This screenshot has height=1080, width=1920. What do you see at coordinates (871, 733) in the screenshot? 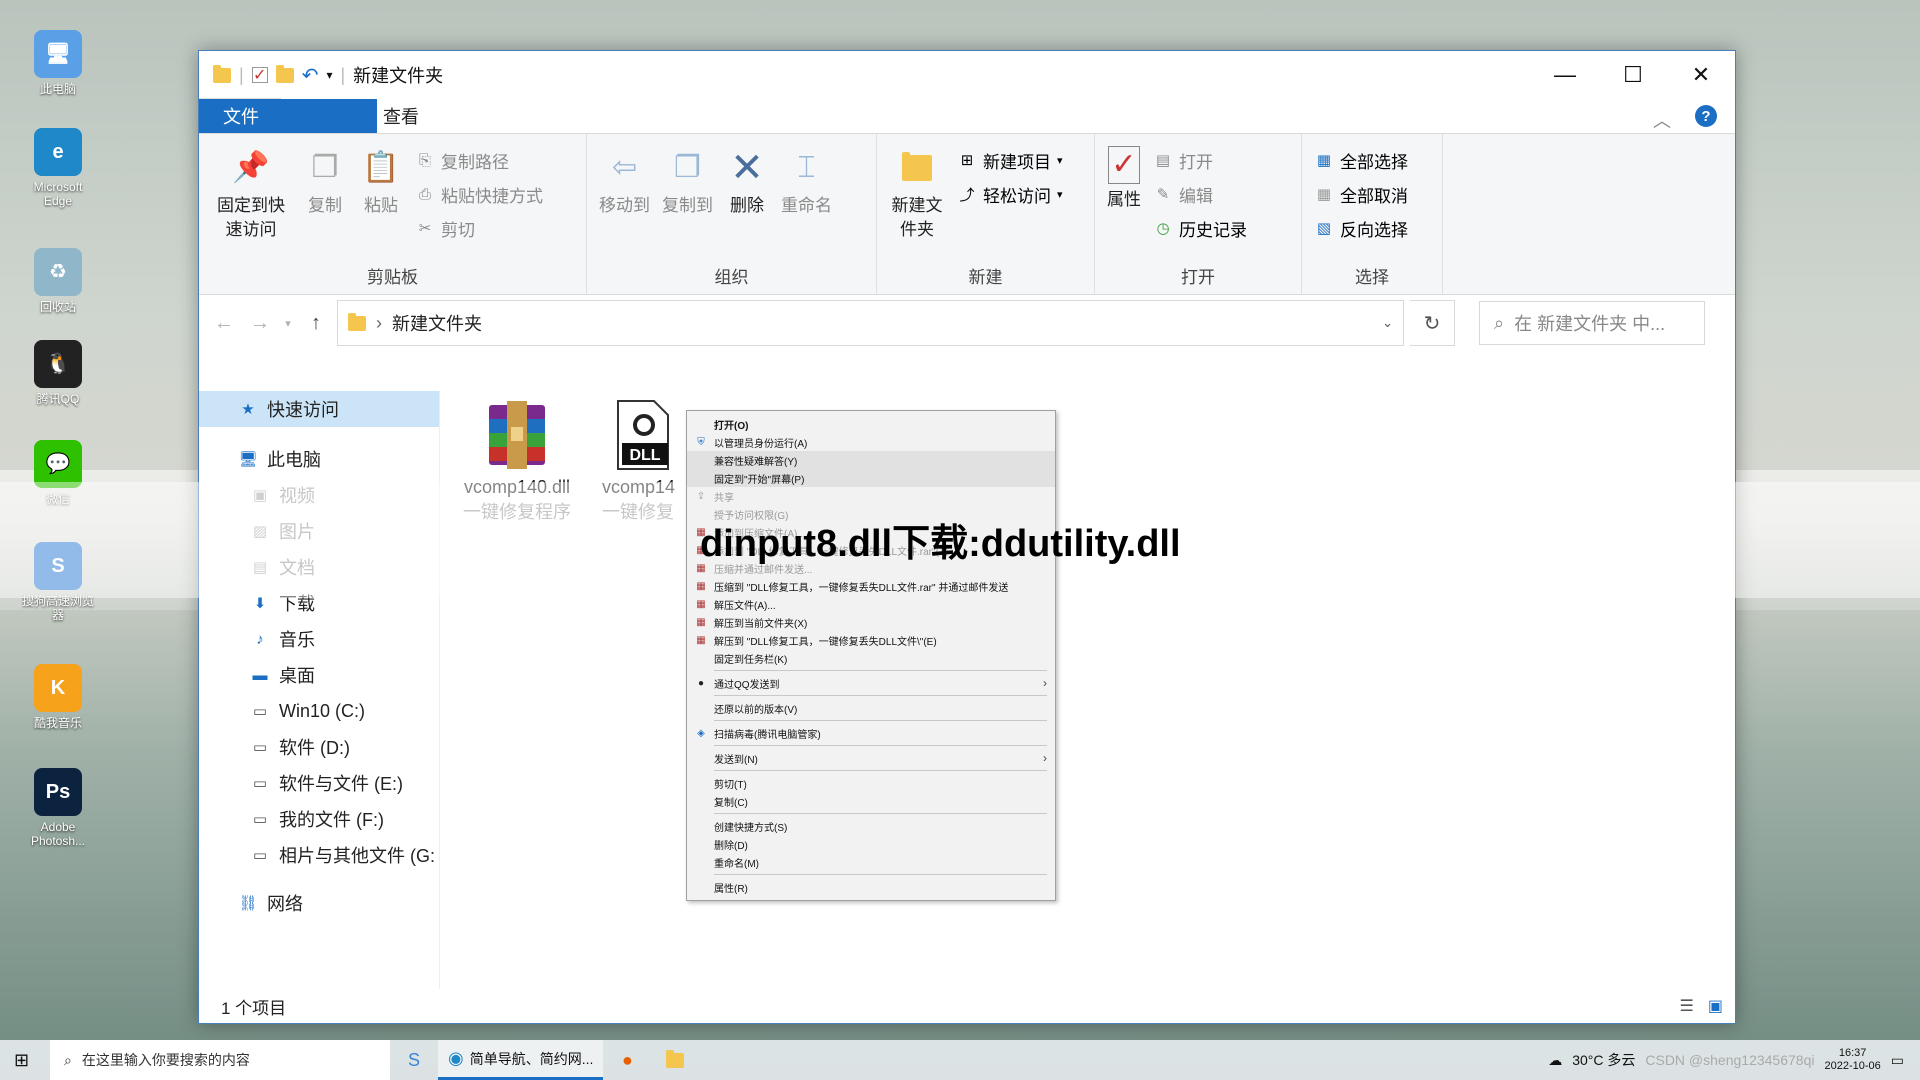
I see `context-menu-item: ◈ 扫描病毒(腾讯电脑管家)` at bounding box center [871, 733].